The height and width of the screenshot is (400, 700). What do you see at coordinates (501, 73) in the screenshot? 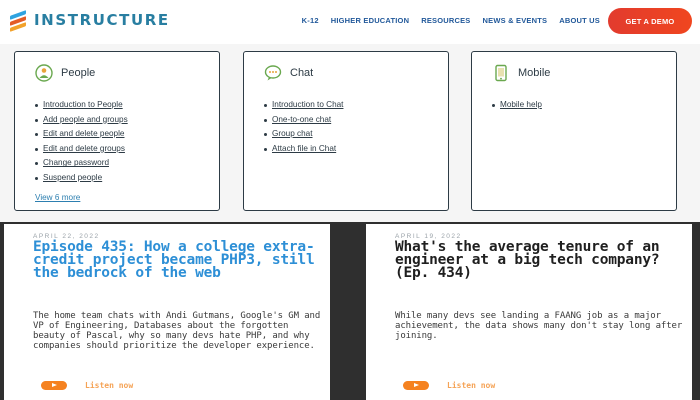
I see `mobile-phone-icon` at bounding box center [501, 73].